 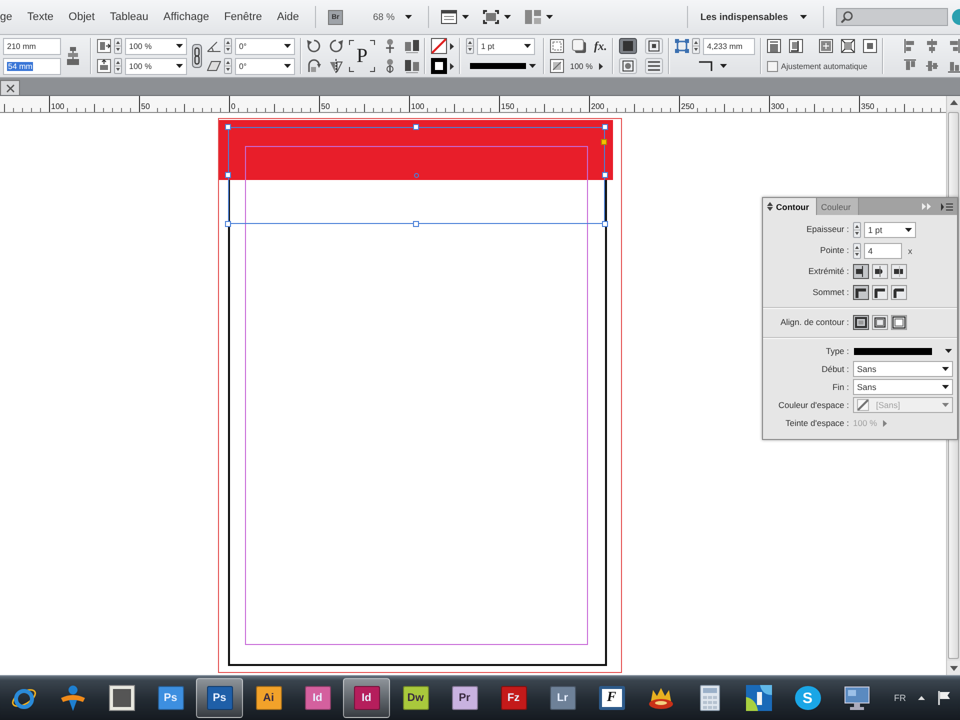 I want to click on taskbar-button: Pr, so click(x=464, y=698).